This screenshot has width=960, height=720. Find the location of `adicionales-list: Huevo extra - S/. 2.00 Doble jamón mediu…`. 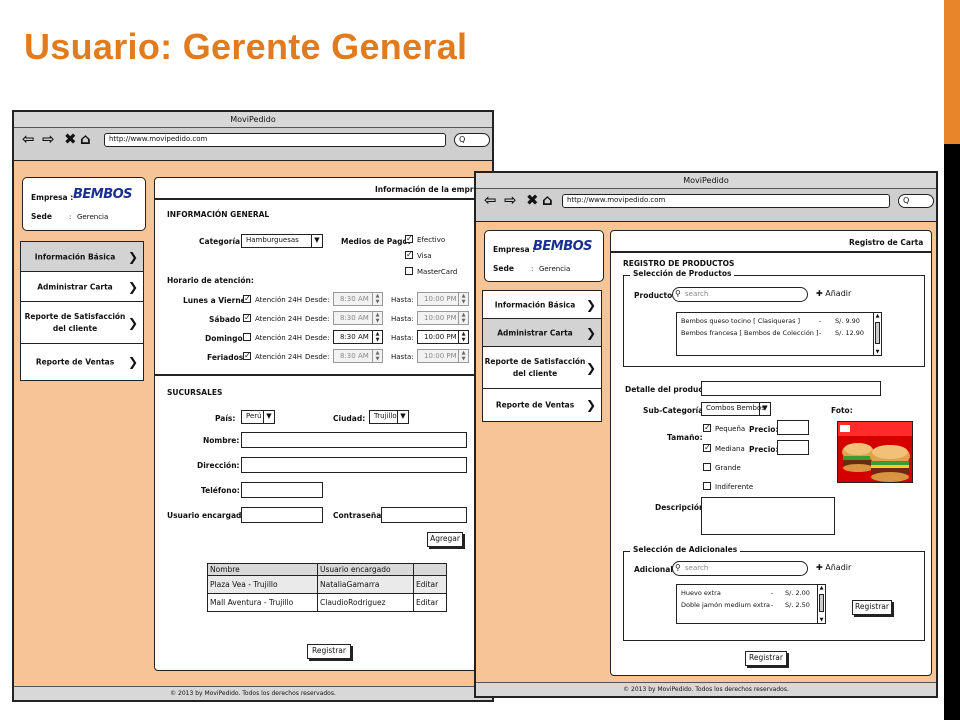

adicionales-list: Huevo extra - S/. 2.00 Doble jamón mediu… is located at coordinates (751, 604).